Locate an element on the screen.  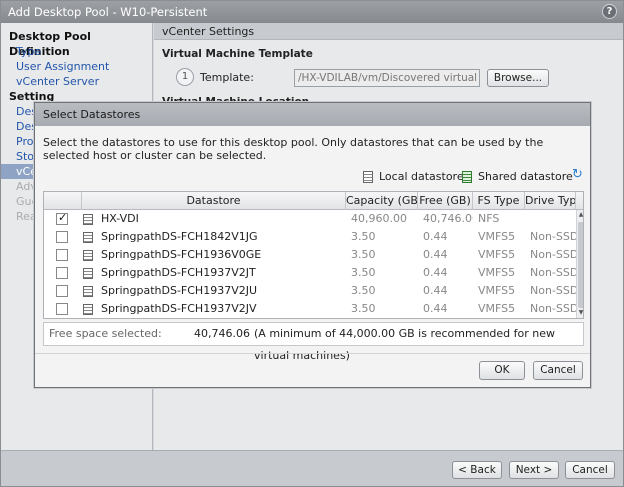
window-titlebar: Add Desktop Pool - W10-Persistent ? is located at coordinates (312, 12).